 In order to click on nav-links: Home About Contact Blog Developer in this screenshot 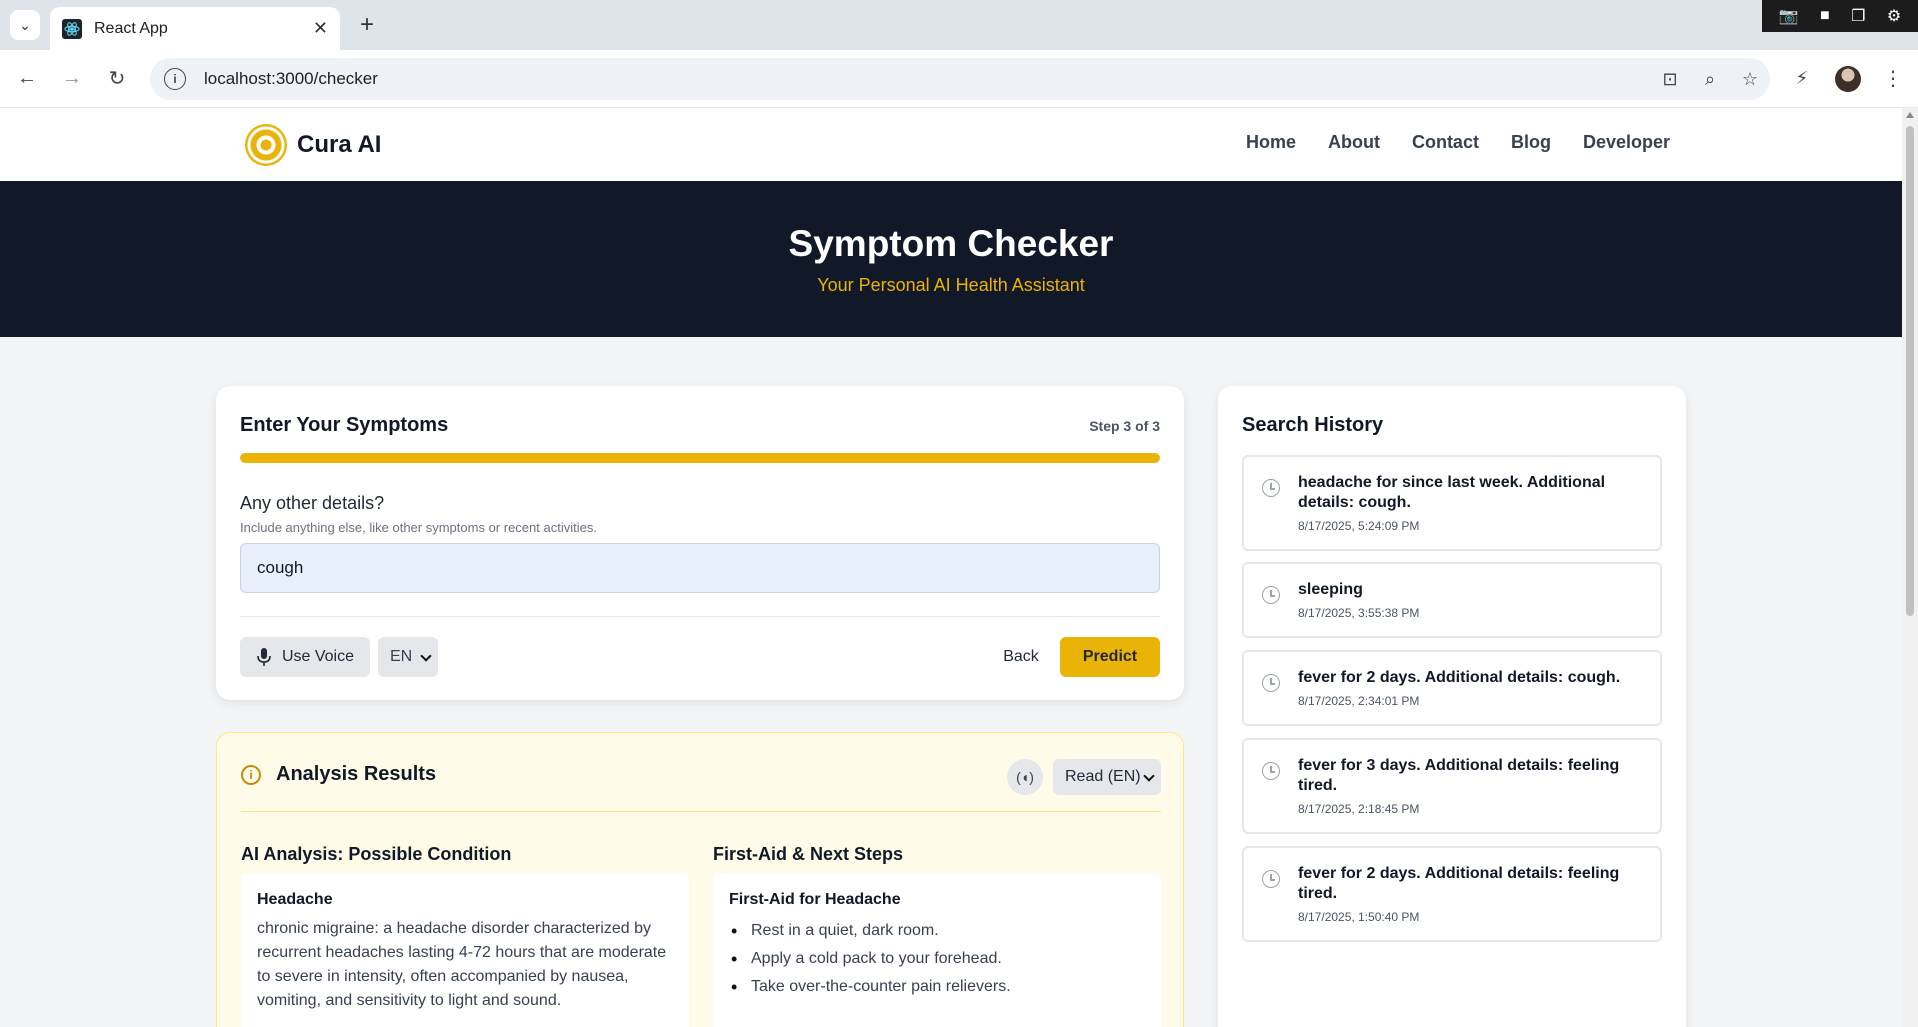, I will do `click(1458, 142)`.